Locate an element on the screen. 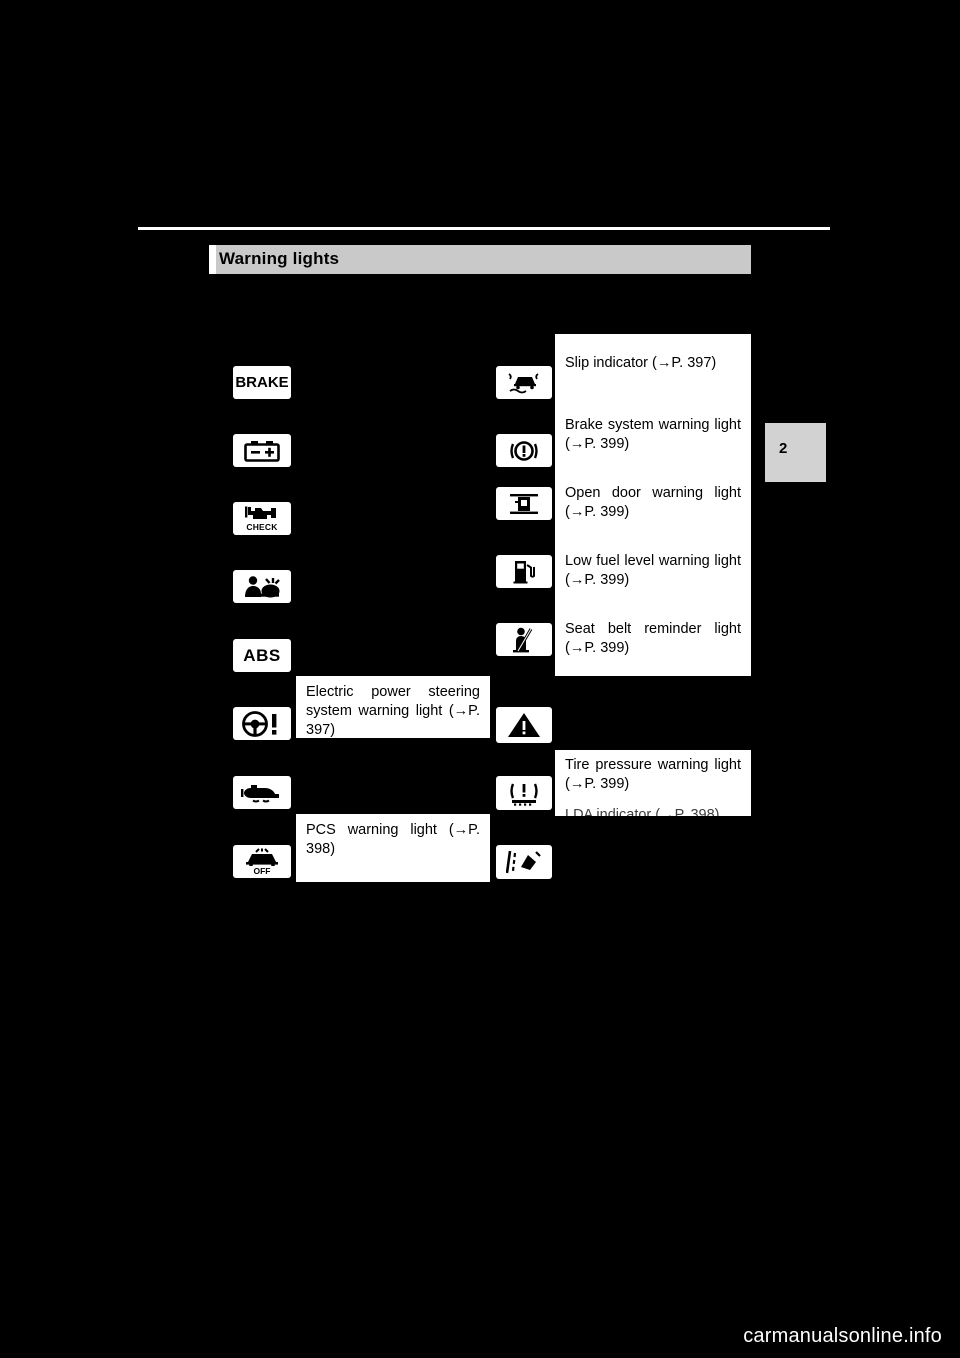  chapter-number: 2 is located at coordinates (783, 448).